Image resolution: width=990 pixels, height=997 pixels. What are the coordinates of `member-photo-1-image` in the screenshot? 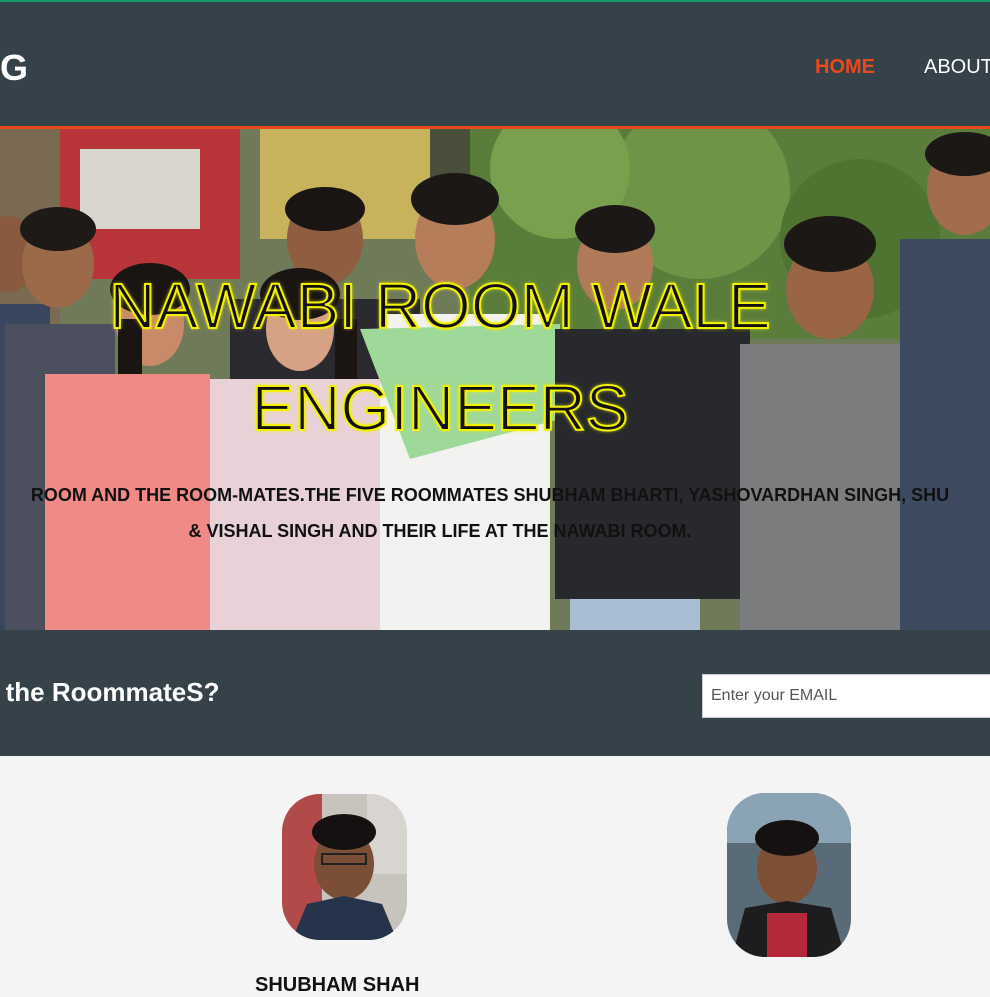 It's located at (344, 867).